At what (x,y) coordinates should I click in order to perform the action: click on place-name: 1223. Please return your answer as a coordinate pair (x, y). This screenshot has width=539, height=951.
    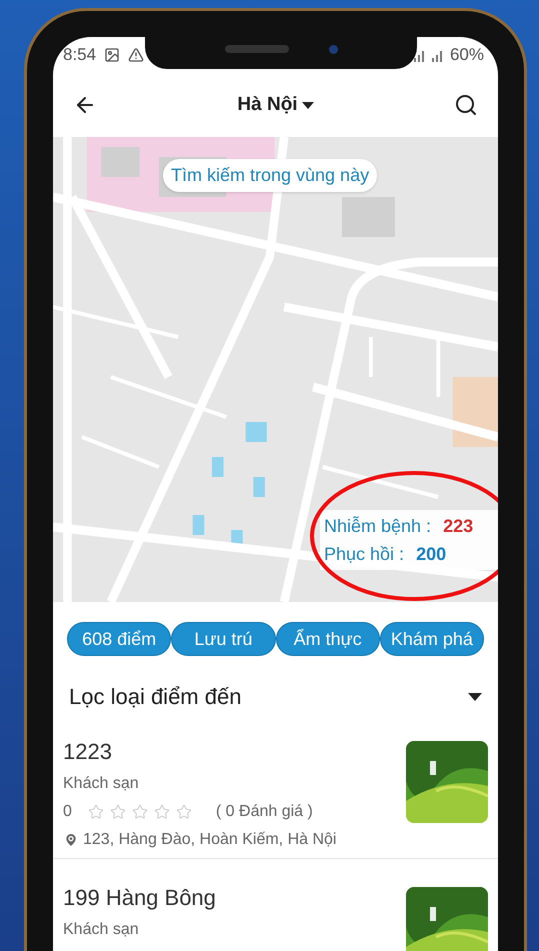
    Looking at the image, I should click on (88, 752).